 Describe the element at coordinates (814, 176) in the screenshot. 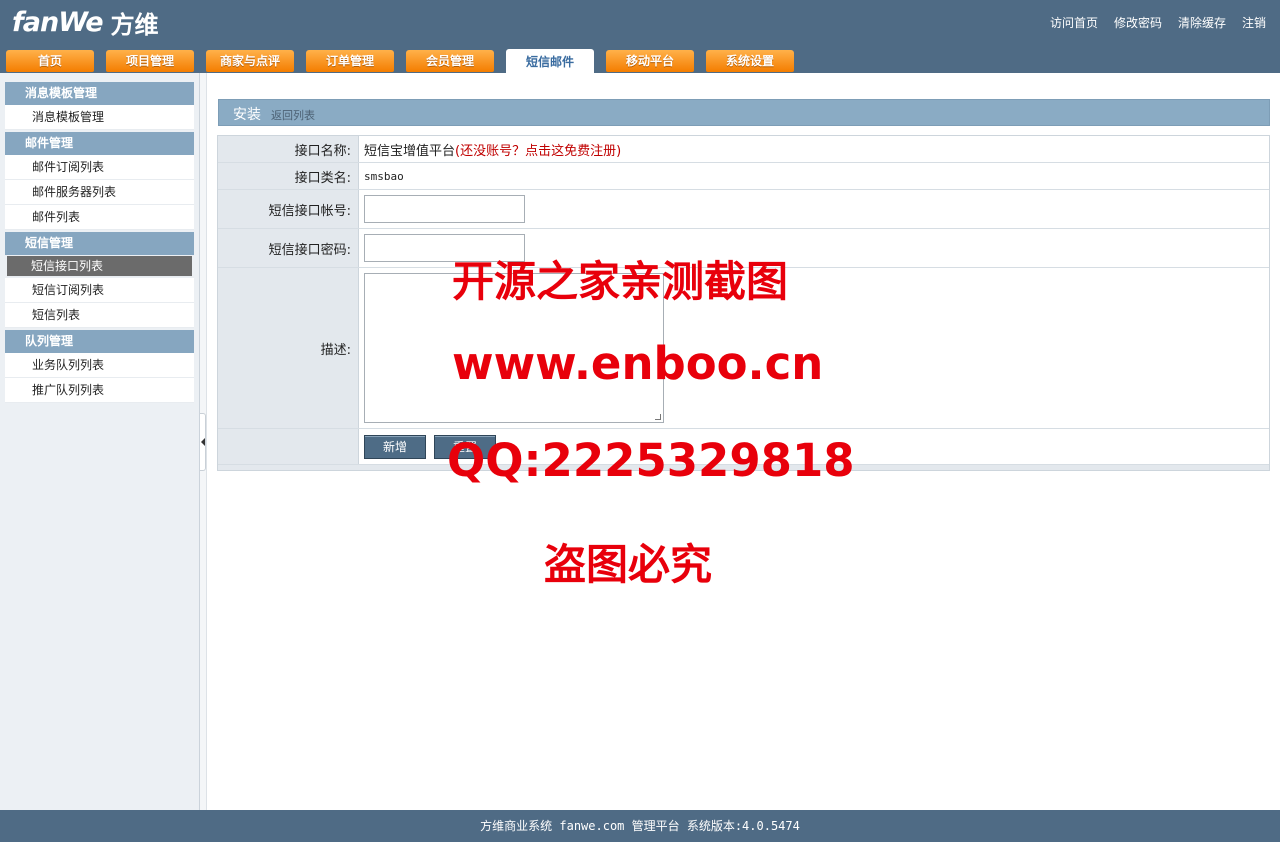

I see `field-value: smsbao` at that location.